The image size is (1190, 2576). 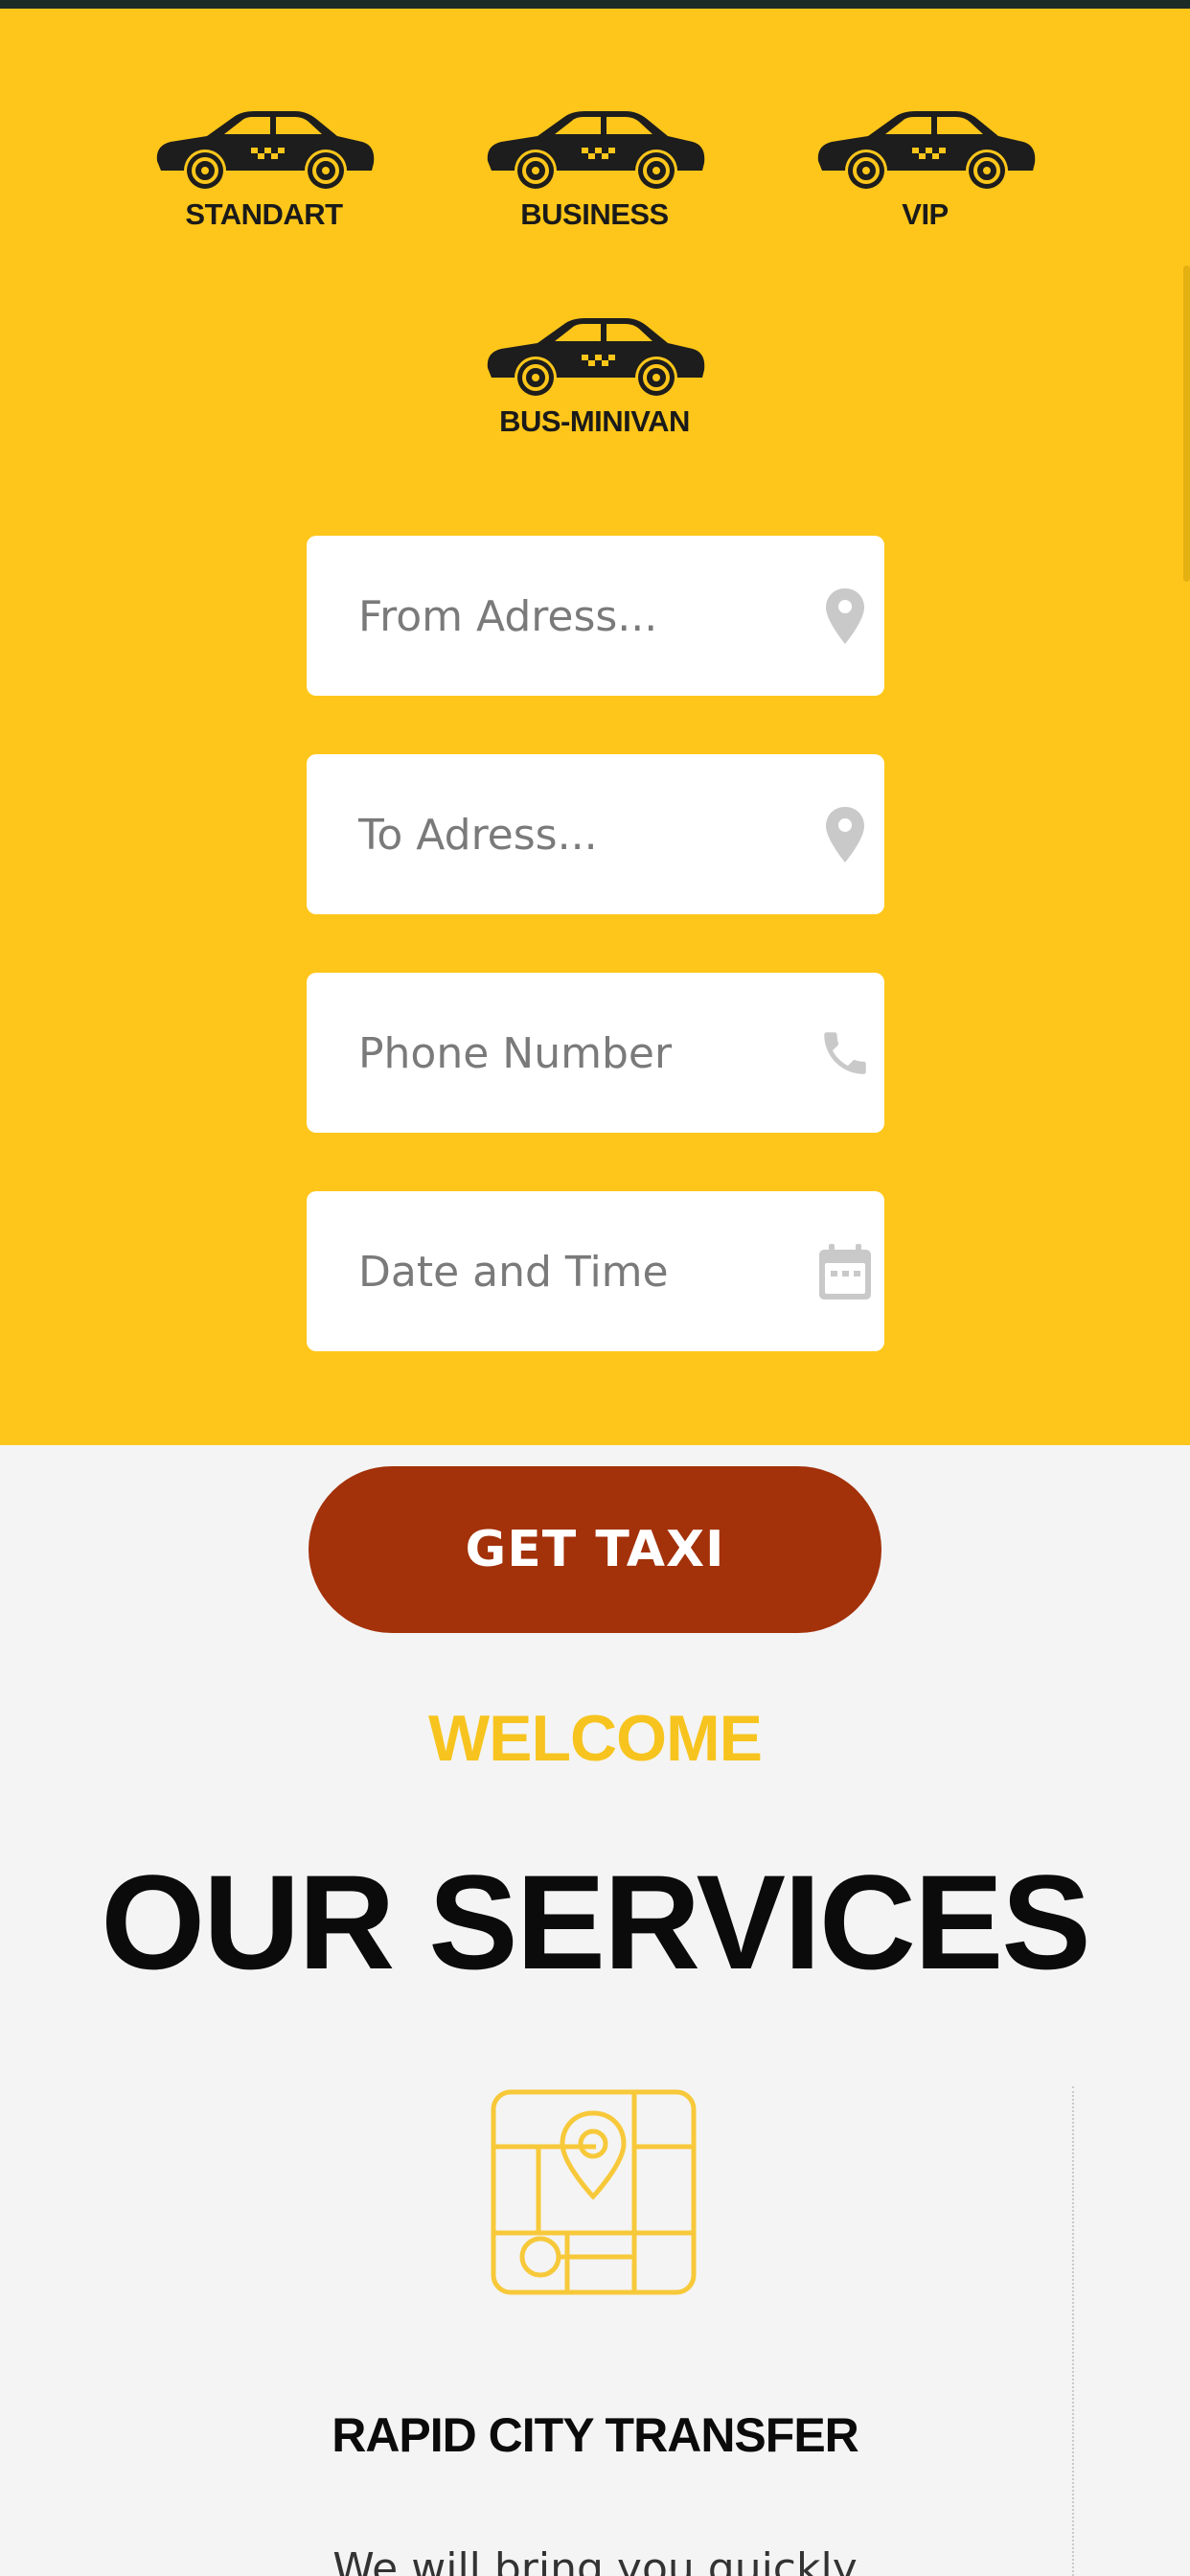 What do you see at coordinates (264, 214) in the screenshot?
I see `car-type-label: STANDART` at bounding box center [264, 214].